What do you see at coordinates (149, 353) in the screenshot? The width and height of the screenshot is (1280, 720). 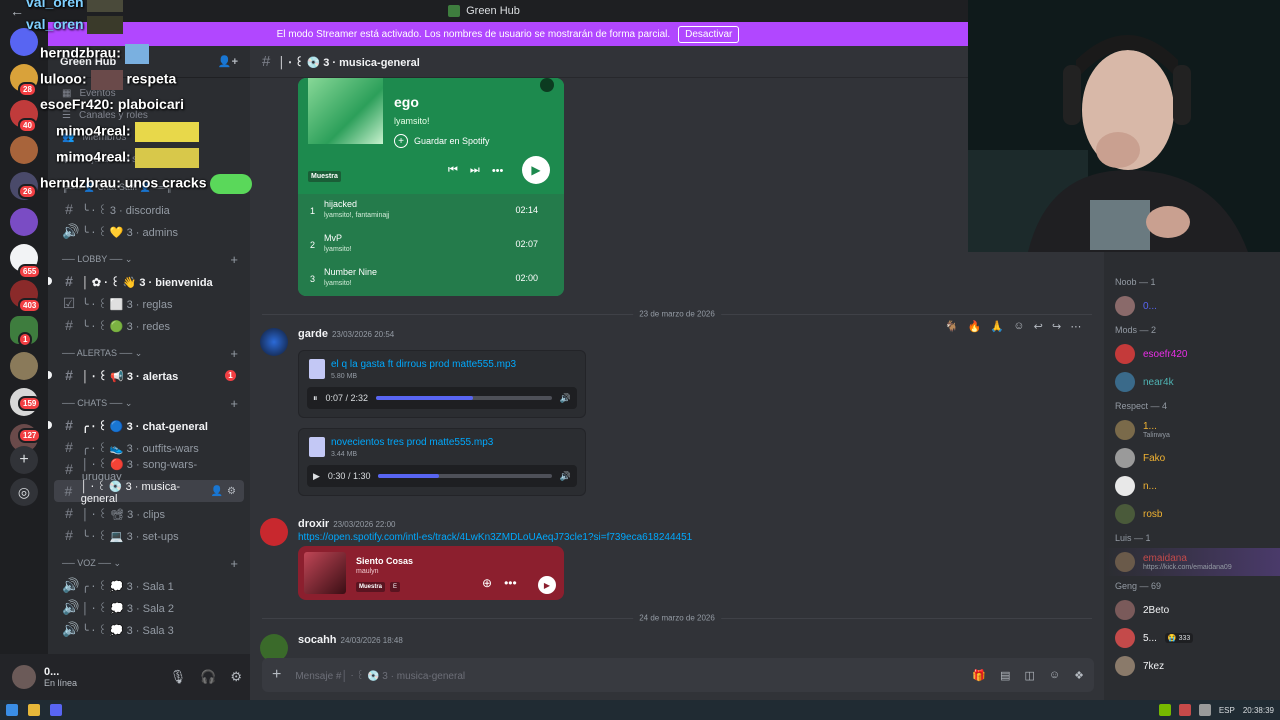 I see `category-alertas: ── ALERTAS ── ⌄ +` at bounding box center [149, 353].